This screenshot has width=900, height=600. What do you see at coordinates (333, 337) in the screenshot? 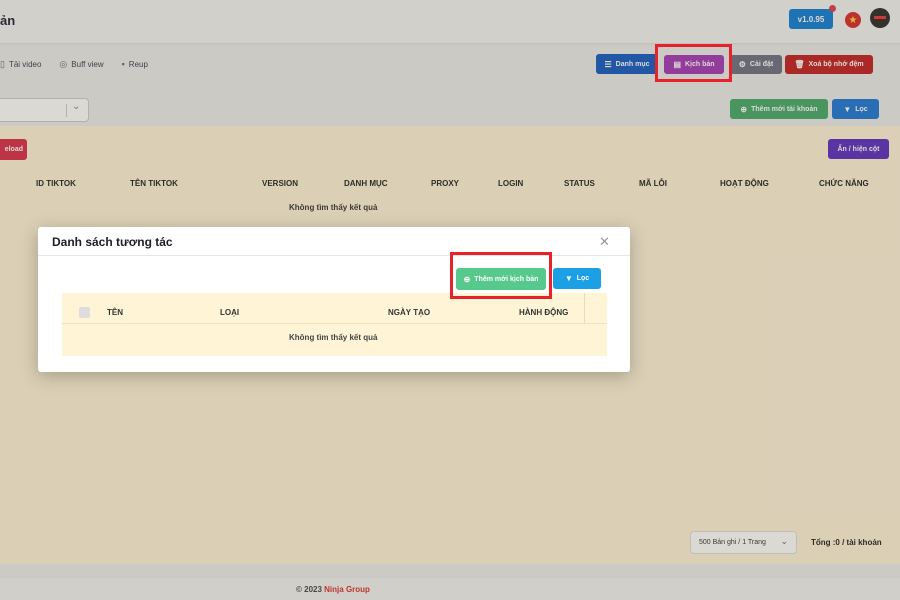
I see `modal-empty-state-text: Không tìm thấy kết quả` at bounding box center [333, 337].